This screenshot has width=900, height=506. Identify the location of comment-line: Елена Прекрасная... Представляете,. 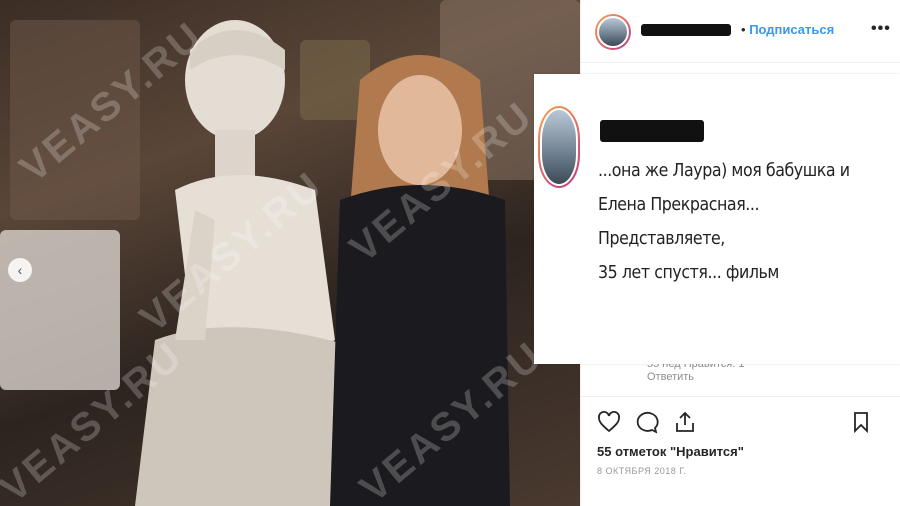
(679, 221).